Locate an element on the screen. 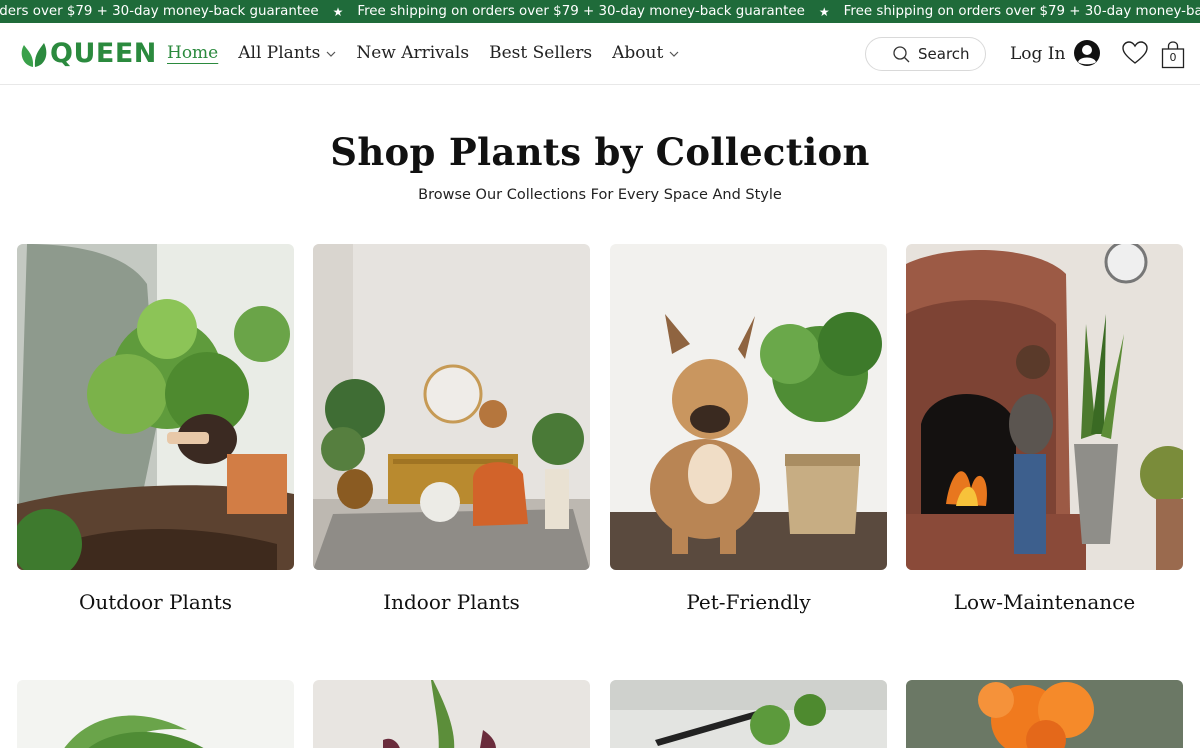 The image size is (1200, 748). leaf-logo-icon is located at coordinates (34, 55).